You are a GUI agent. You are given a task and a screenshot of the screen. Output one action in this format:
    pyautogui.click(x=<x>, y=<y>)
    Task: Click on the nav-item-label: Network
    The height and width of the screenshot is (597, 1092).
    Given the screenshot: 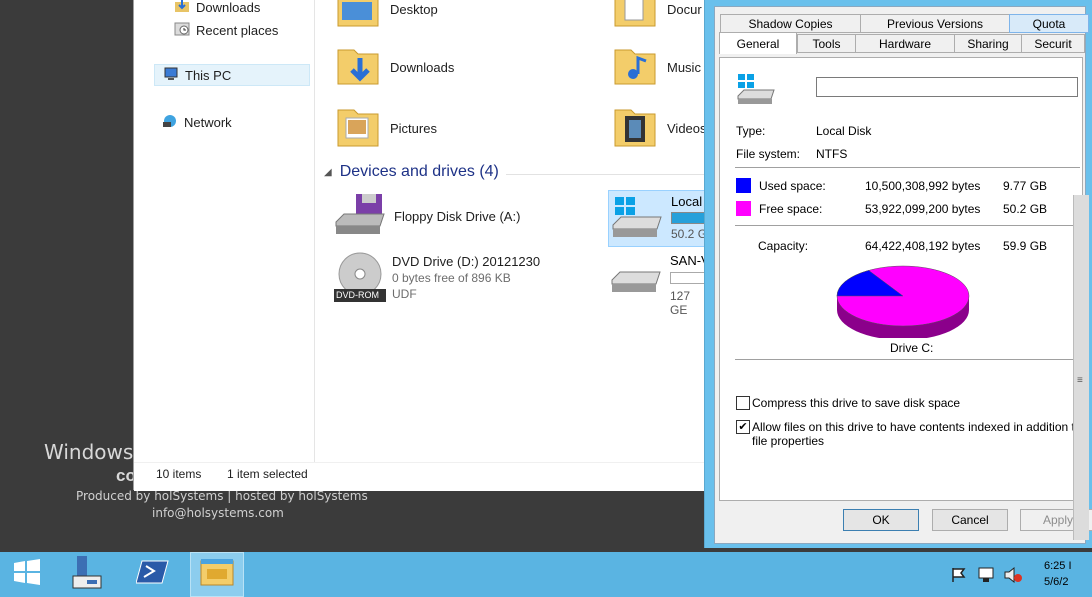 What is the action you would take?
    pyautogui.click(x=208, y=122)
    